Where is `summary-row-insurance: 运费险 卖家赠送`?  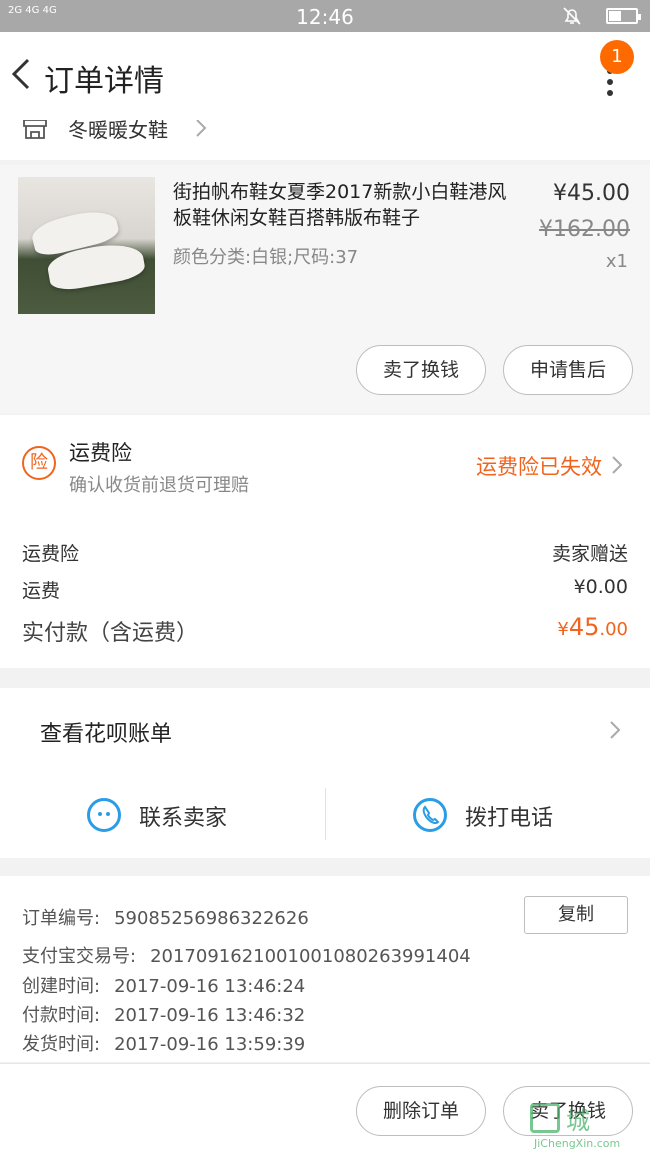
summary-row-insurance: 运费险 卖家赠送 is located at coordinates (325, 552).